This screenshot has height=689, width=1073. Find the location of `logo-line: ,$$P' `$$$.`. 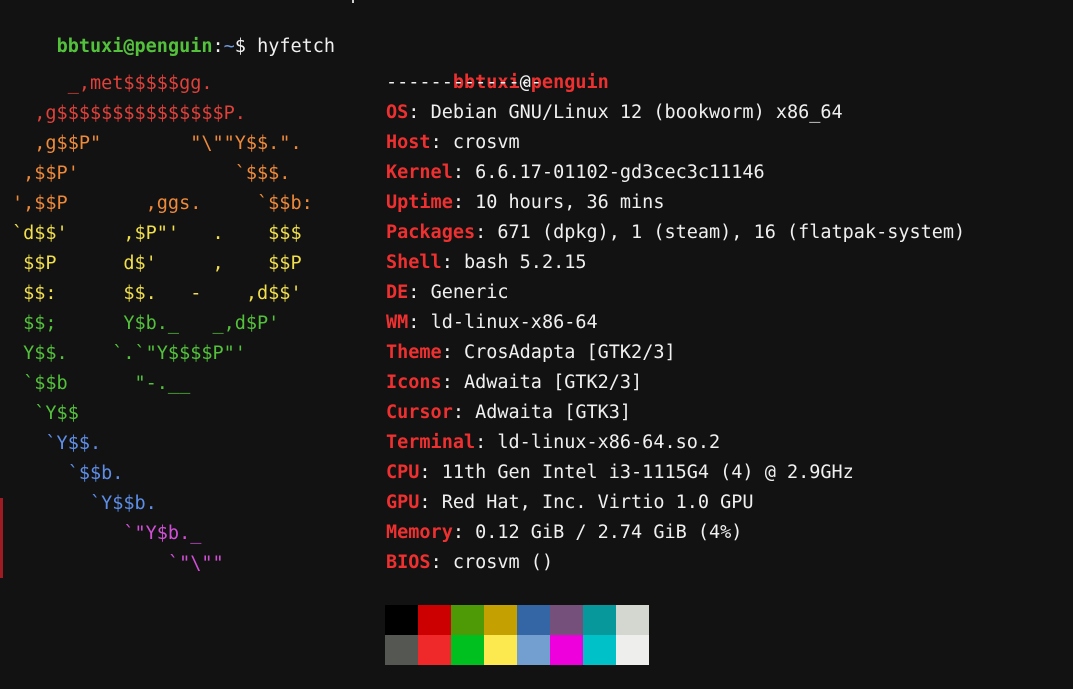

logo-line: ,$$P' `$$$. is located at coordinates (151, 173).